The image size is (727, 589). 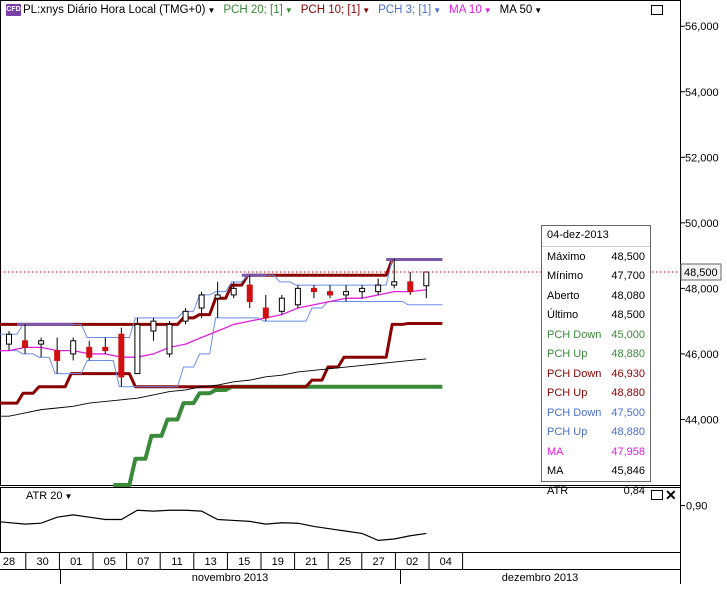 I want to click on date-tick-label: 19, so click(x=278, y=562).